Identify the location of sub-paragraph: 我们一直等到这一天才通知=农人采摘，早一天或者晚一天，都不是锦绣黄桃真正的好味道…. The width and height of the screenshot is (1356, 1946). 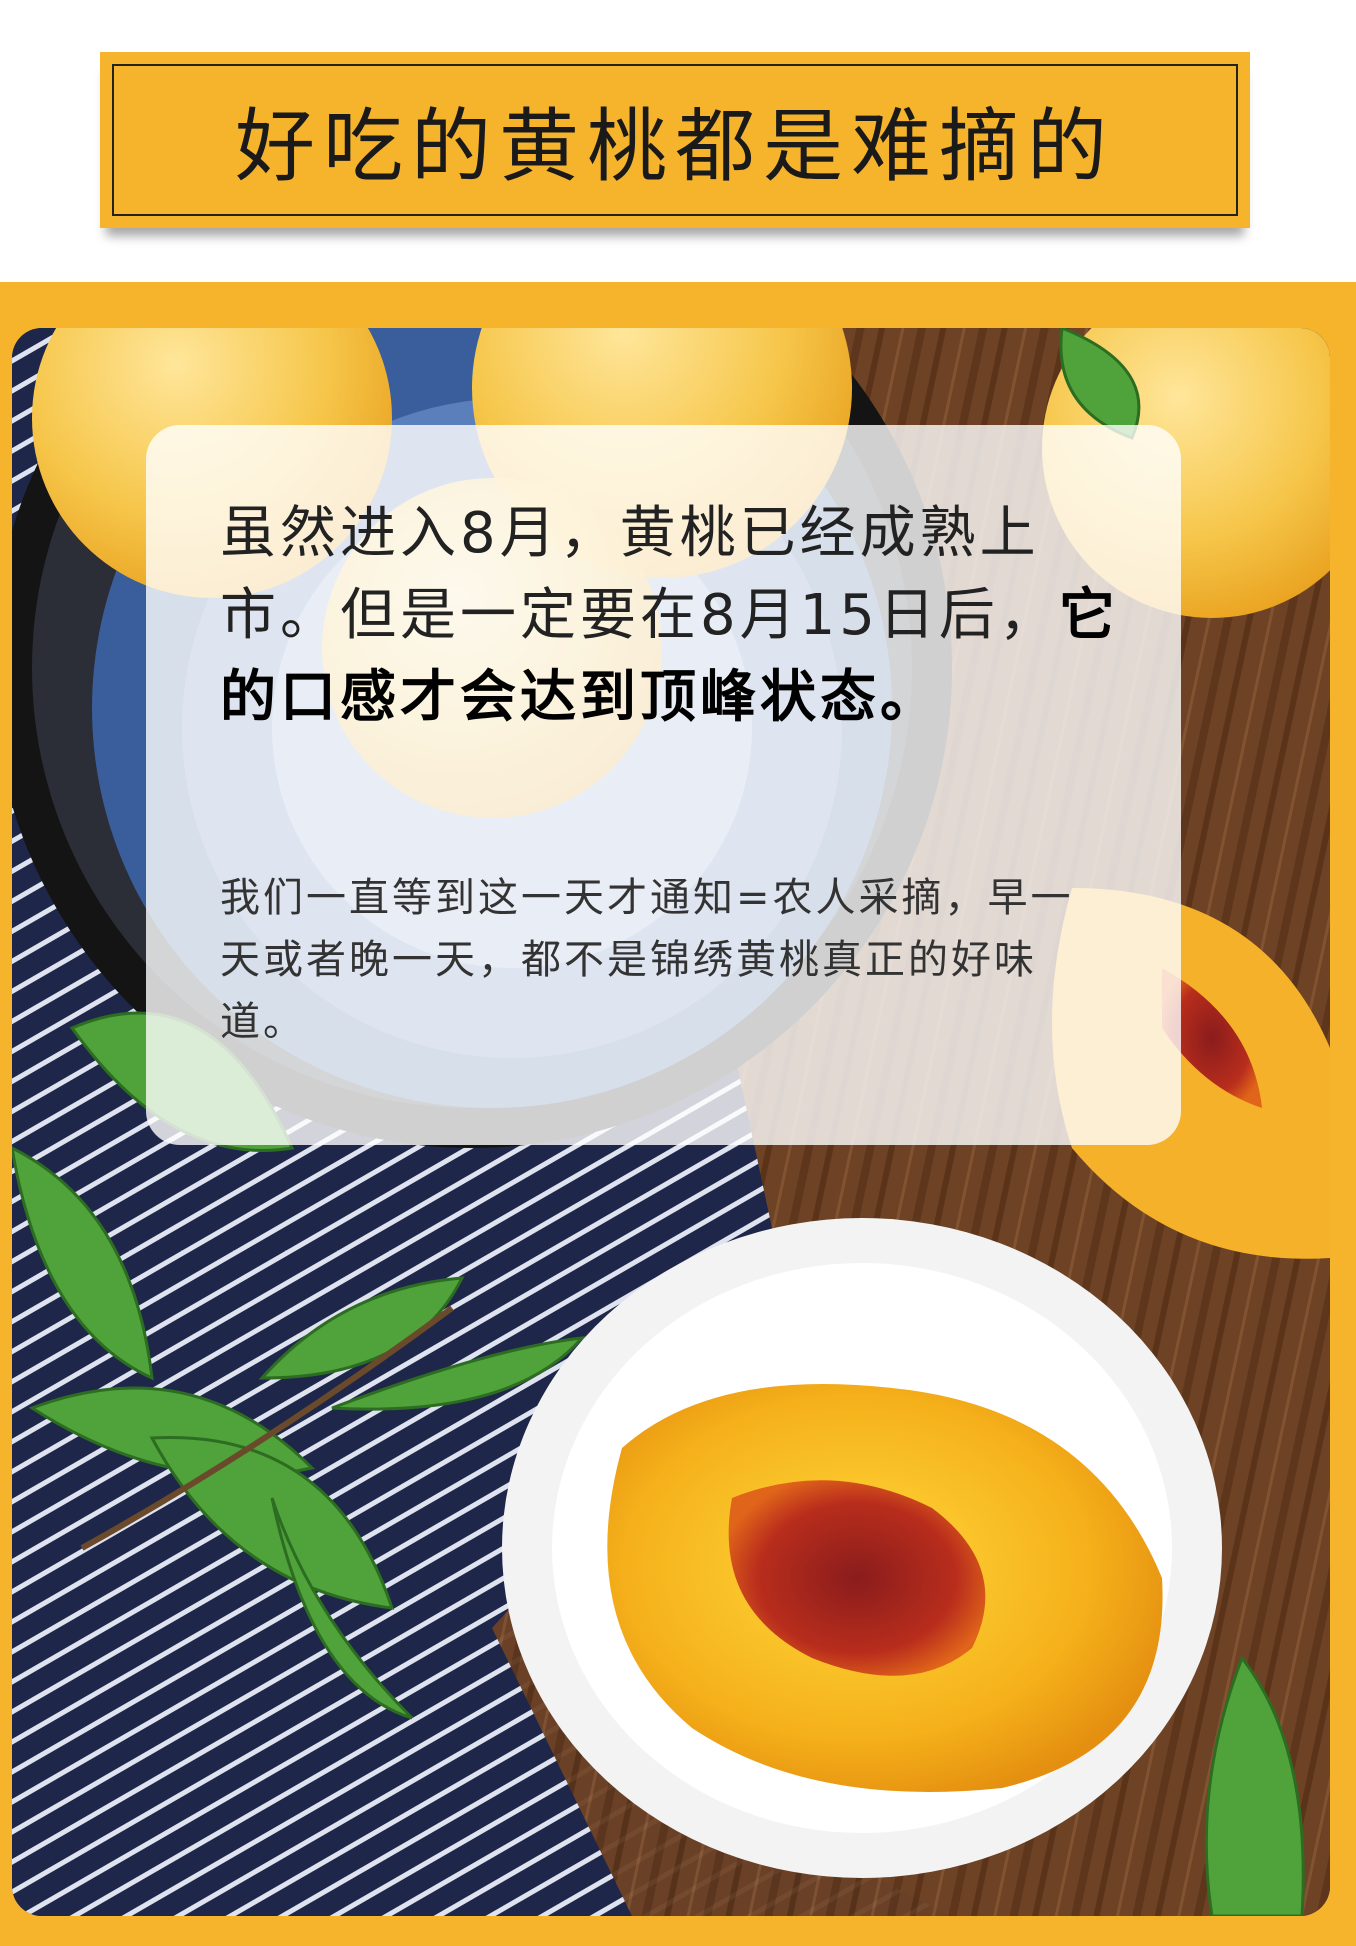
(647, 960).